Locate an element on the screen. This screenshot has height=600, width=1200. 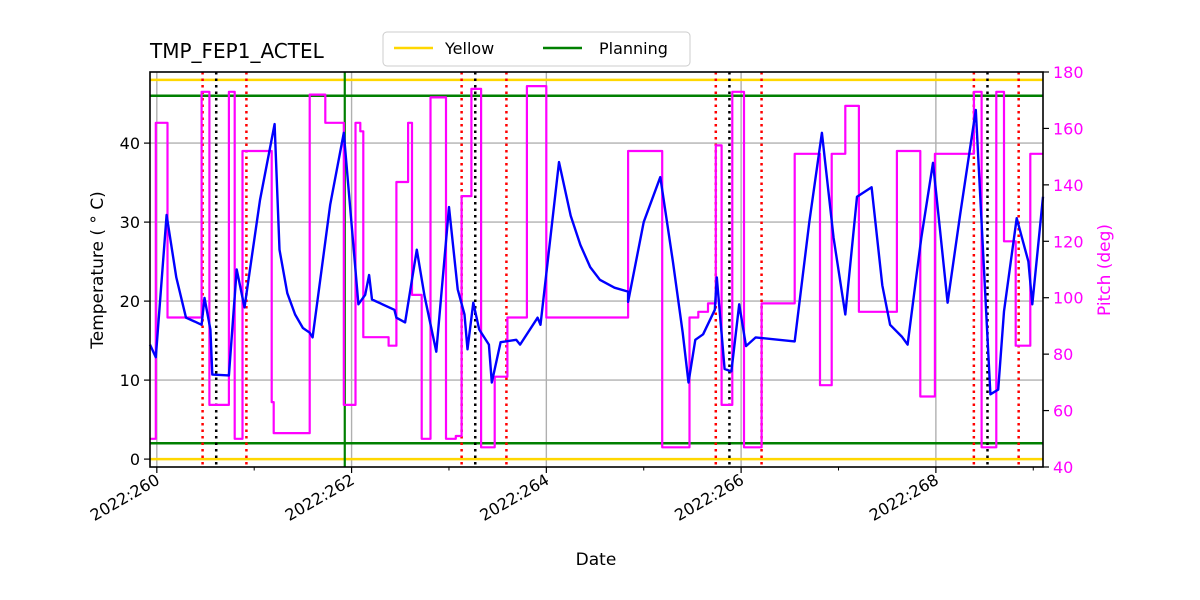
y2-tick-label: 100 is located at coordinates (1068, 298).